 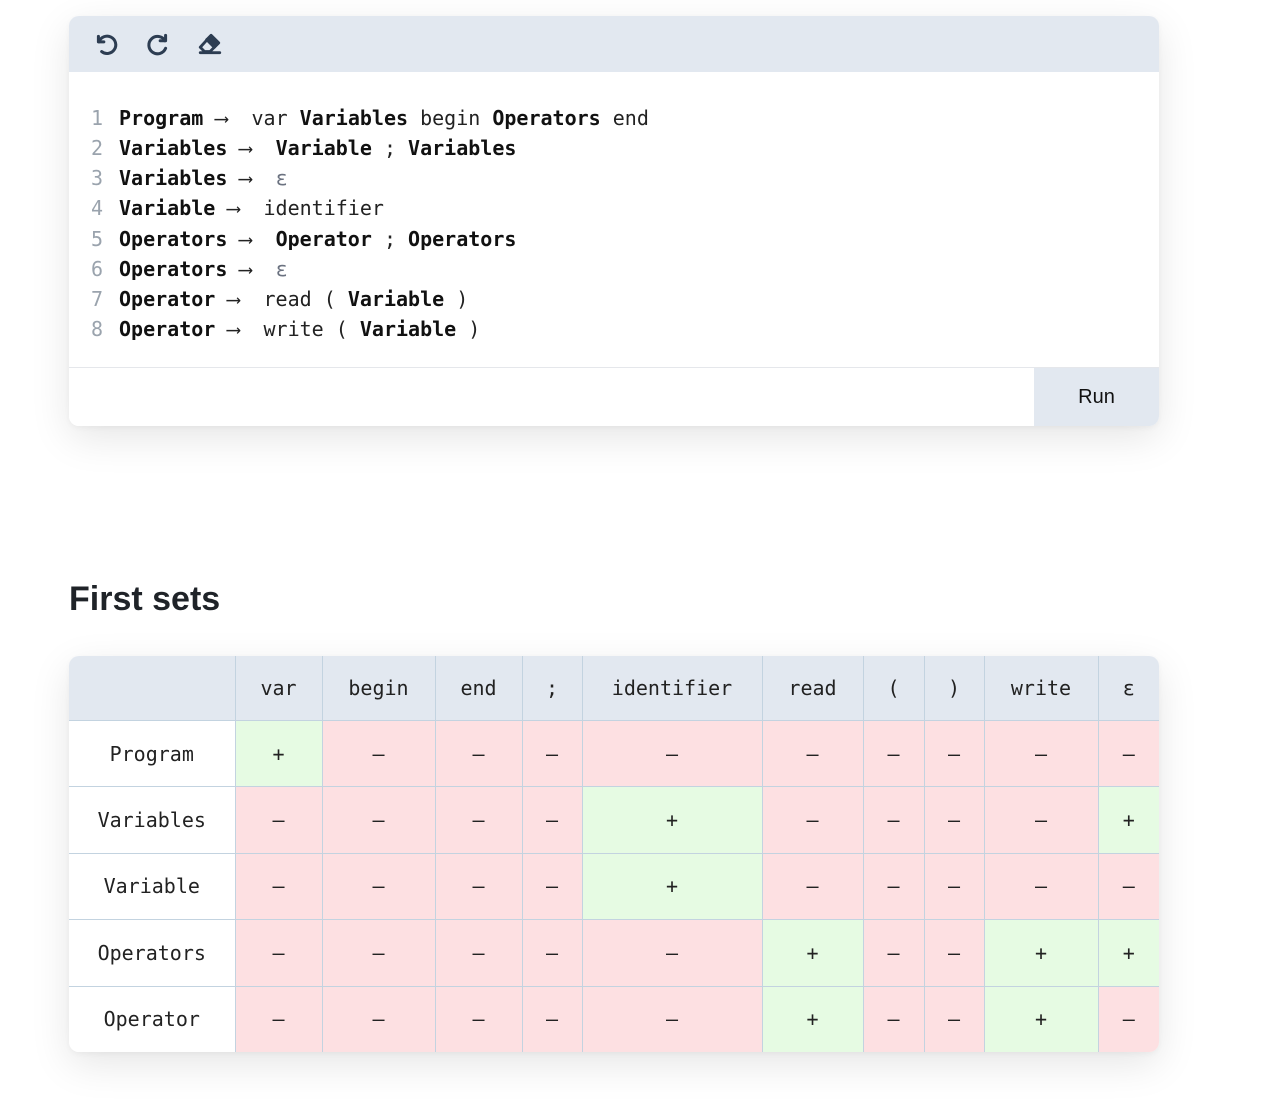 What do you see at coordinates (450, 118) in the screenshot?
I see `terminal-token: begin` at bounding box center [450, 118].